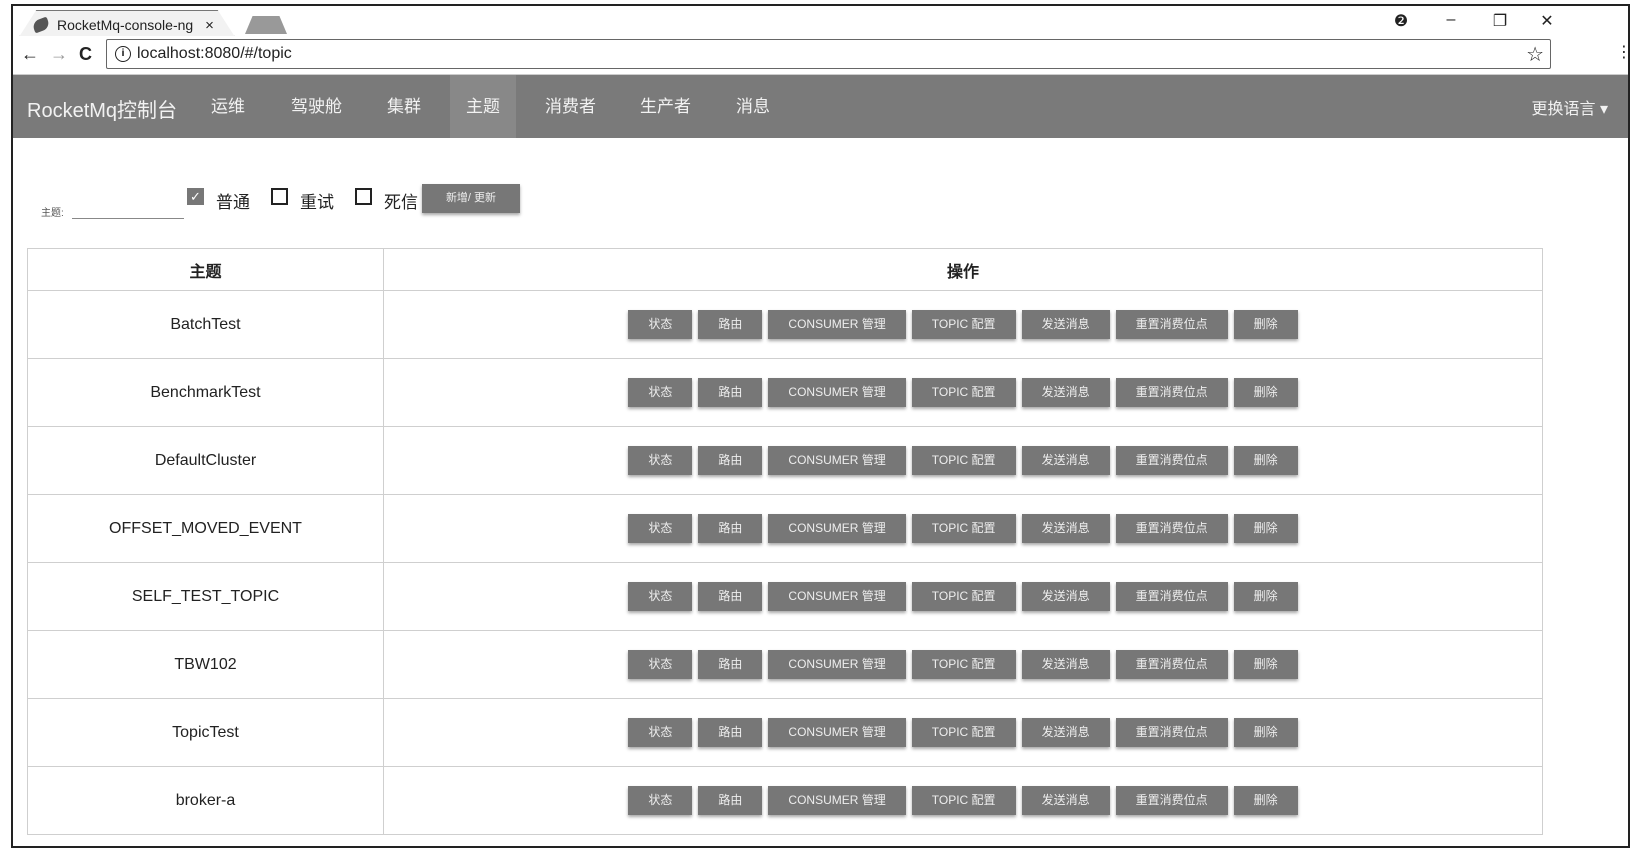 Image resolution: width=1641 pixels, height=852 pixels. Describe the element at coordinates (41, 25) in the screenshot. I see `leaf-favicon-icon` at that location.